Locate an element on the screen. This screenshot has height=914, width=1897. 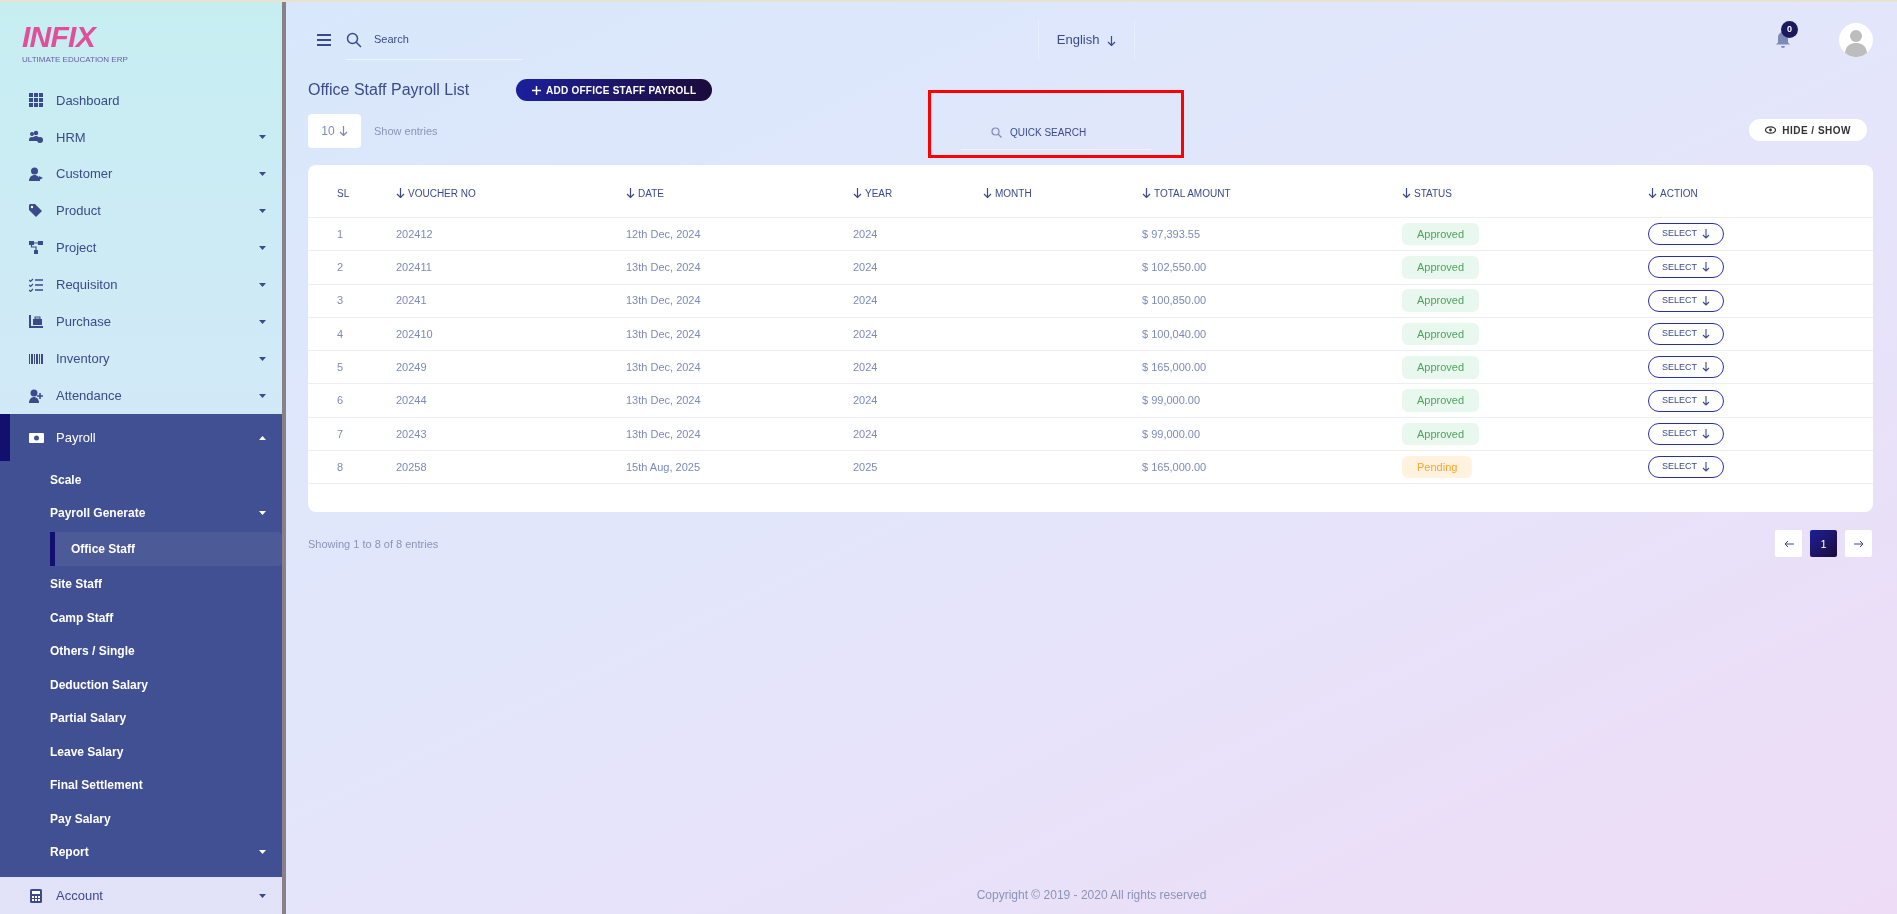
table-cell: 8 is located at coordinates (340, 466).